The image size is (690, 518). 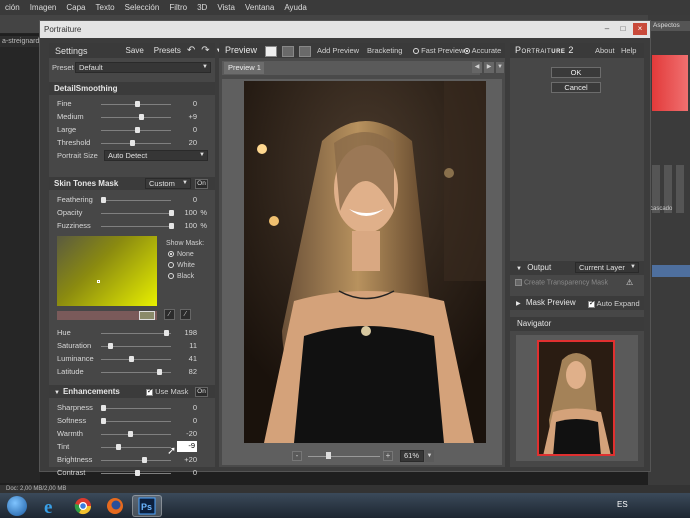 I want to click on save-button: Save, so click(x=135, y=50).